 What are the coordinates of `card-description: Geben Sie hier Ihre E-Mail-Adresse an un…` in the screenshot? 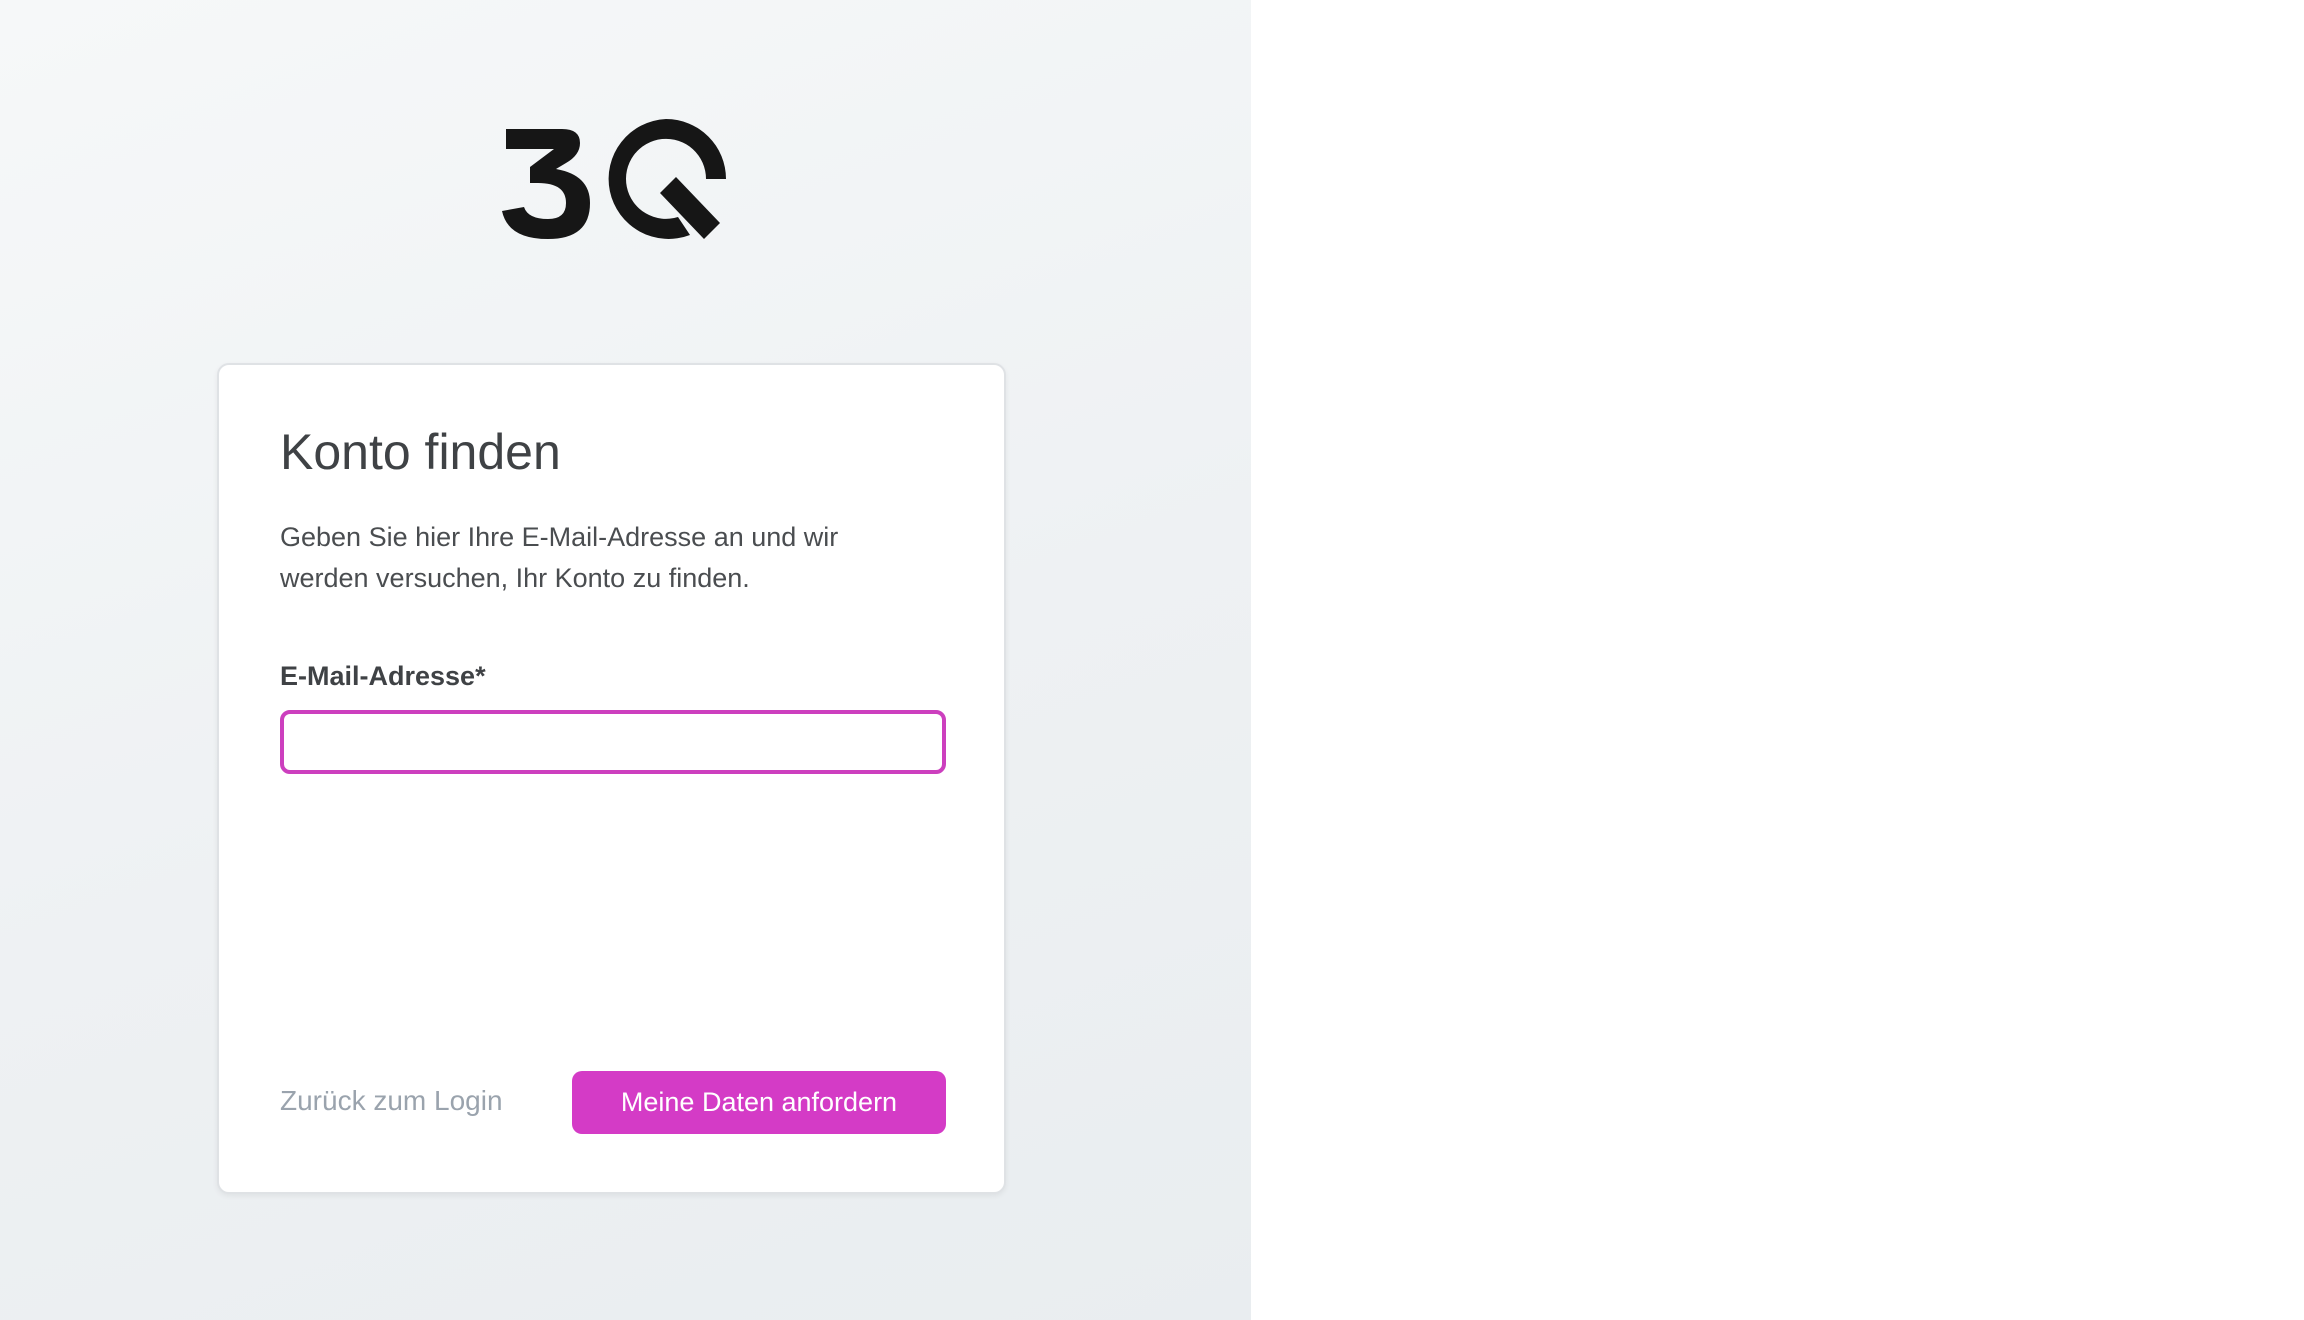 It's located at (559, 557).